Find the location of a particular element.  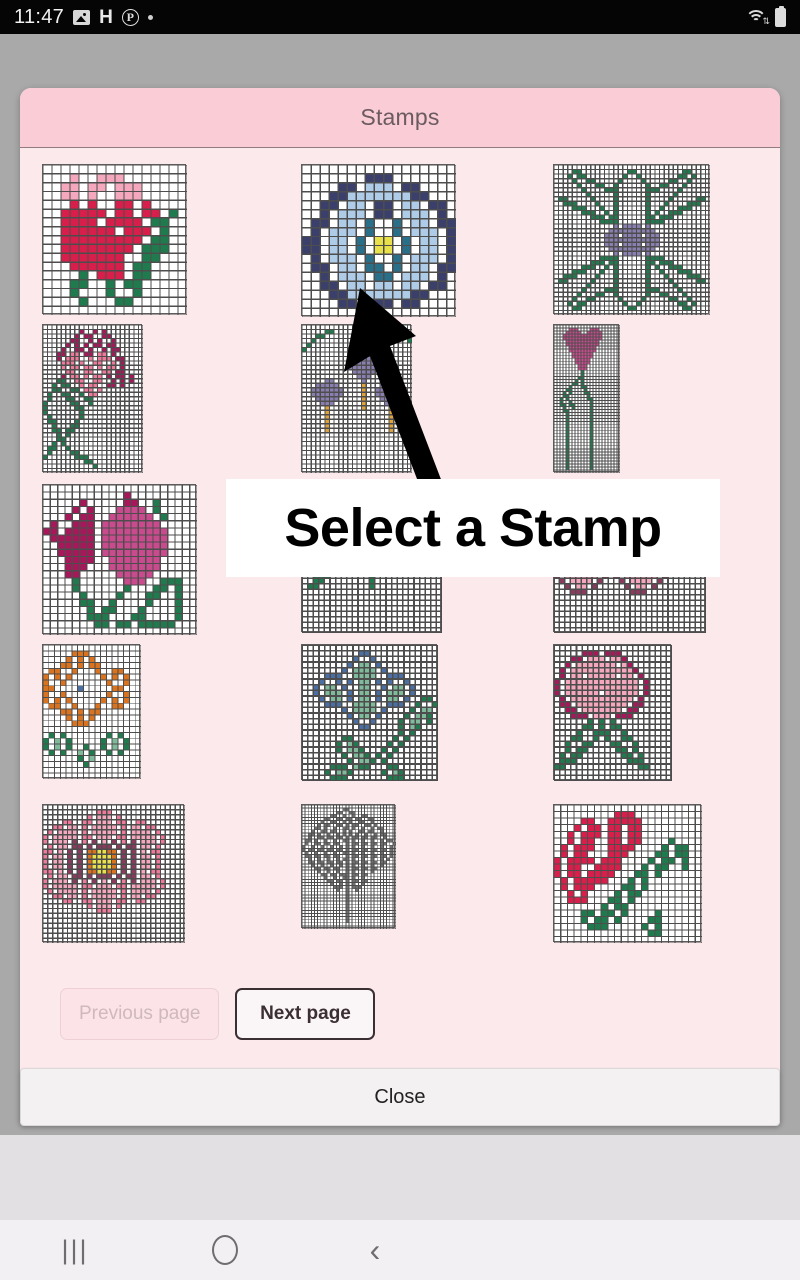

h-icon: H is located at coordinates (106, 17).